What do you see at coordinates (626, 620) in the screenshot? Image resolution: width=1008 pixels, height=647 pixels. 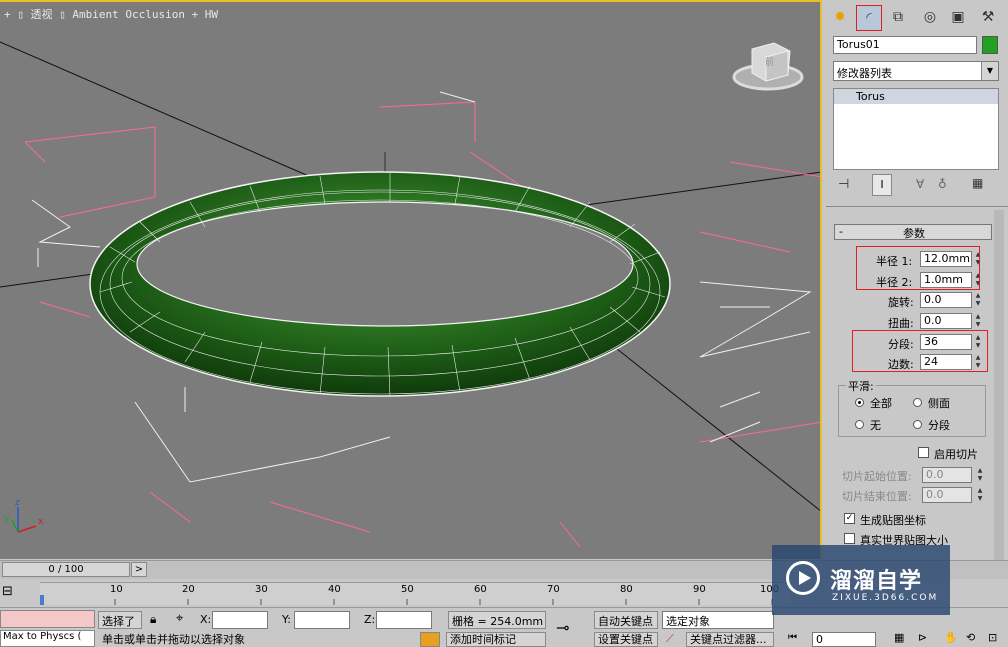 I see `auto-key-button: 自动关键点` at bounding box center [626, 620].